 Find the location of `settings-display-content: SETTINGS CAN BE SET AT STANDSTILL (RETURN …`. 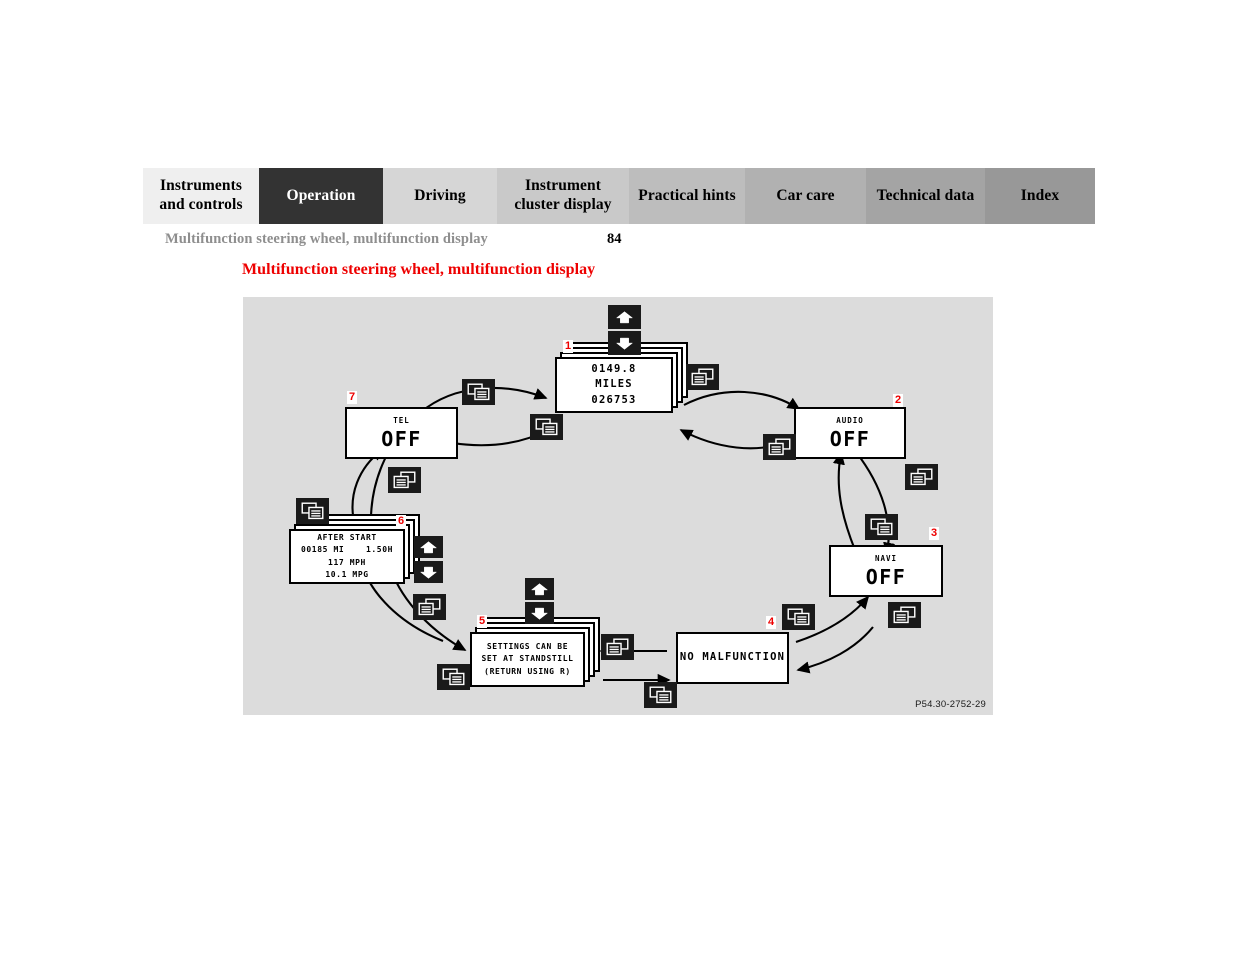

settings-display-content: SETTINGS CAN BE SET AT STANDSTILL (RETURN … is located at coordinates (527, 659).